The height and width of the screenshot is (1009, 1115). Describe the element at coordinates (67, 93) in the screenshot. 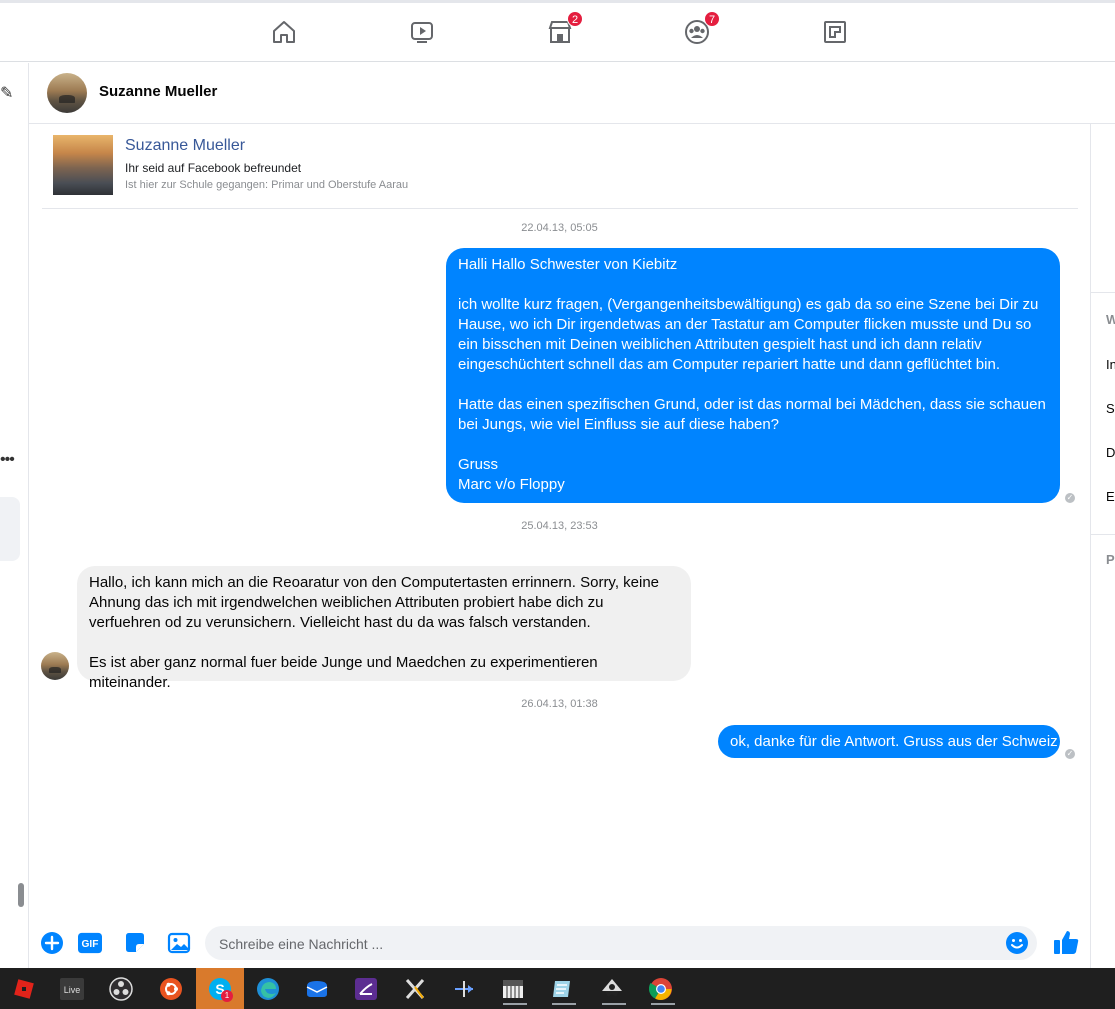

I see `contact-avatar` at that location.